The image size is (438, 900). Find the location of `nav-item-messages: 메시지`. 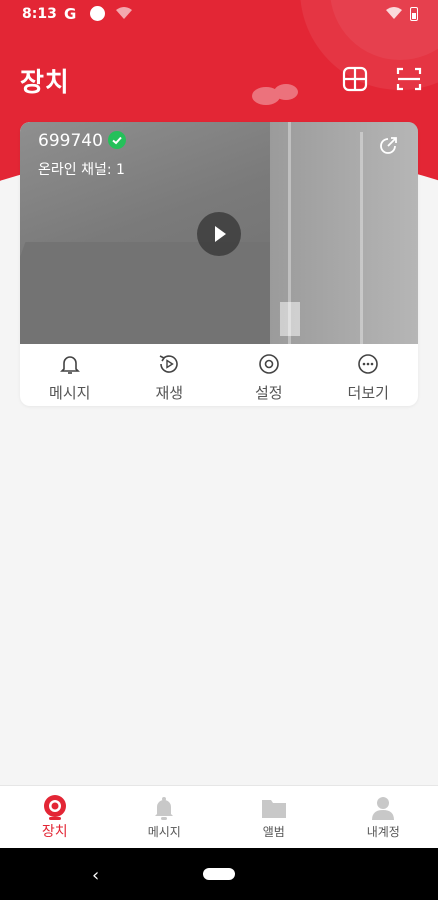

nav-item-messages: 메시지 is located at coordinates (165, 817).